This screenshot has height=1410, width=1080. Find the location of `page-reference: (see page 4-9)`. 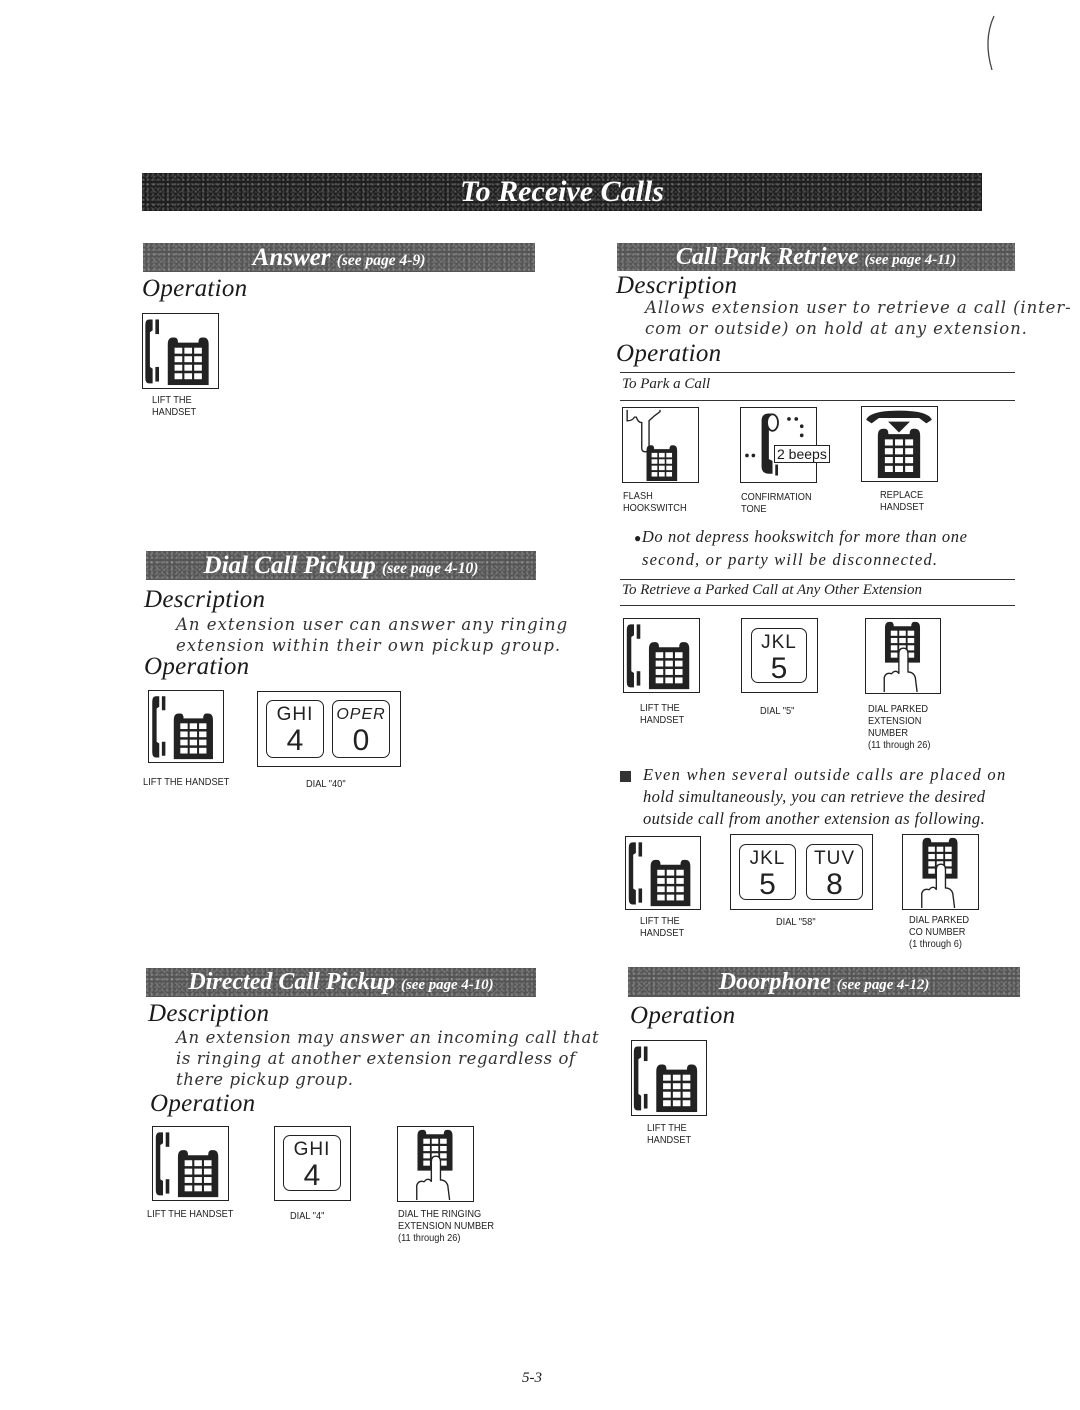

page-reference: (see page 4-9) is located at coordinates (381, 260).